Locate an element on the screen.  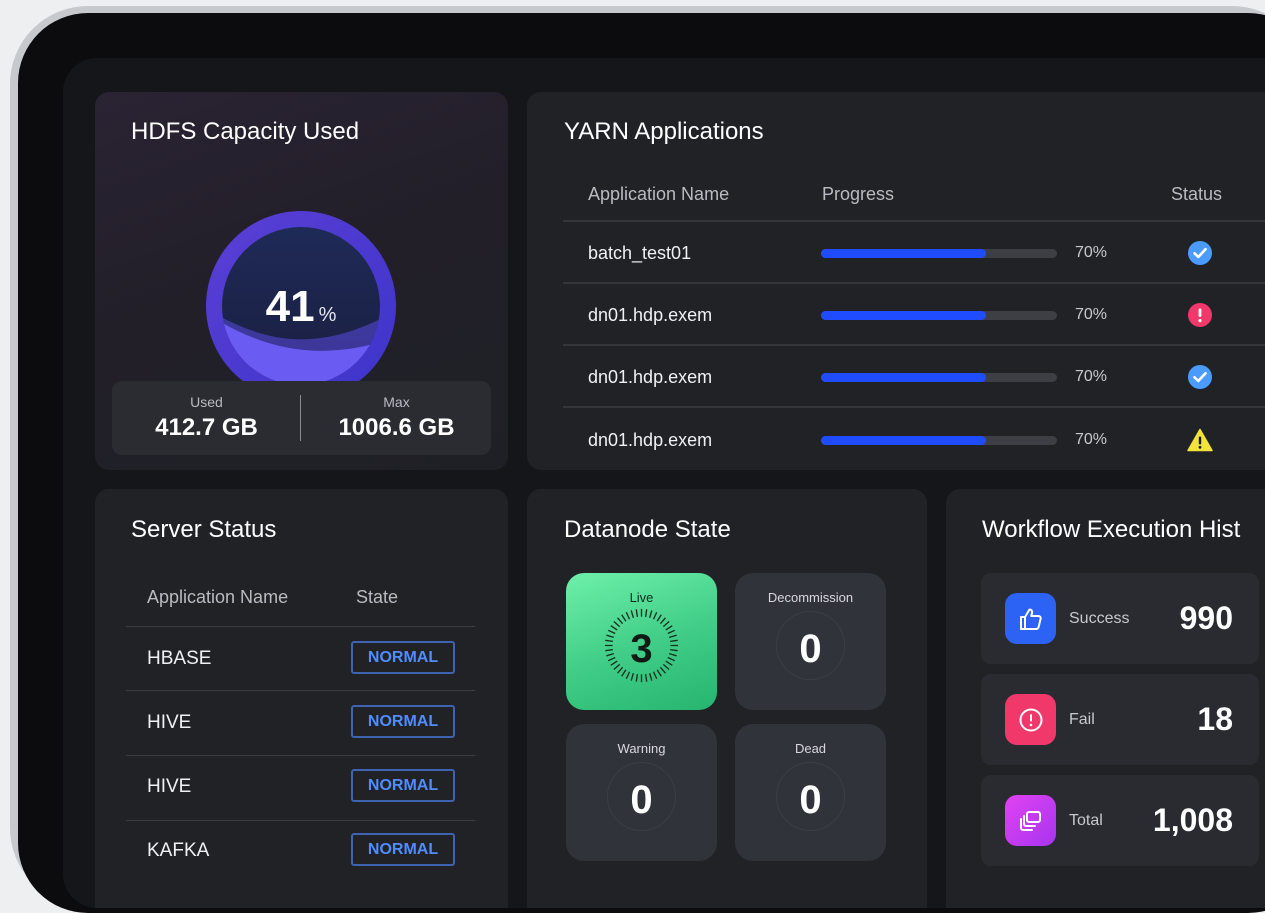
live-label: Live is located at coordinates (641, 597).